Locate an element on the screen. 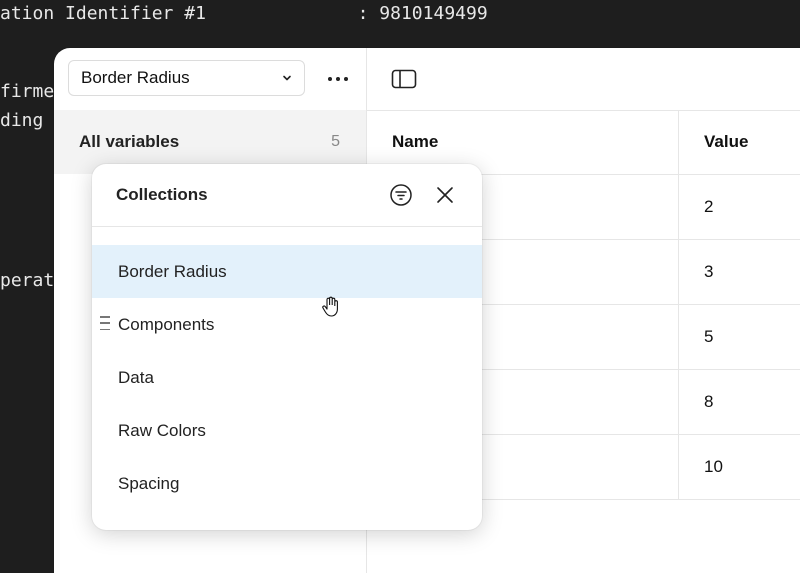  close-icon is located at coordinates (445, 195).